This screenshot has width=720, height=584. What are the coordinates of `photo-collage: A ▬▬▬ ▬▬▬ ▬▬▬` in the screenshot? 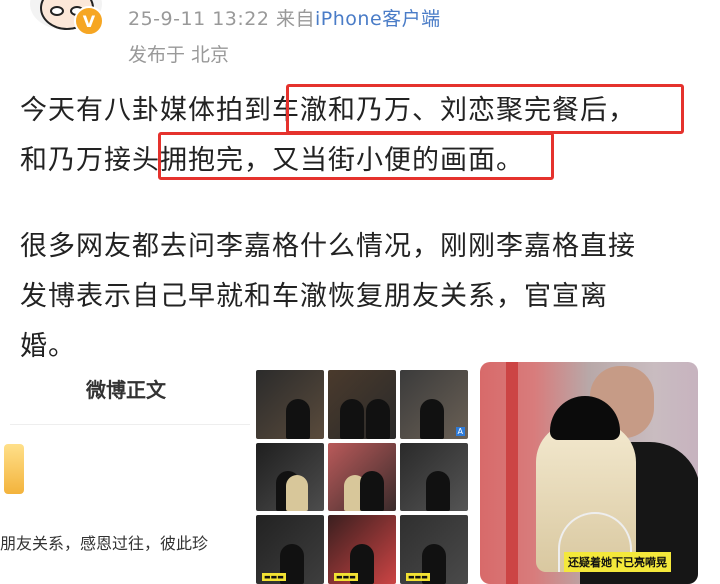 It's located at (362, 477).